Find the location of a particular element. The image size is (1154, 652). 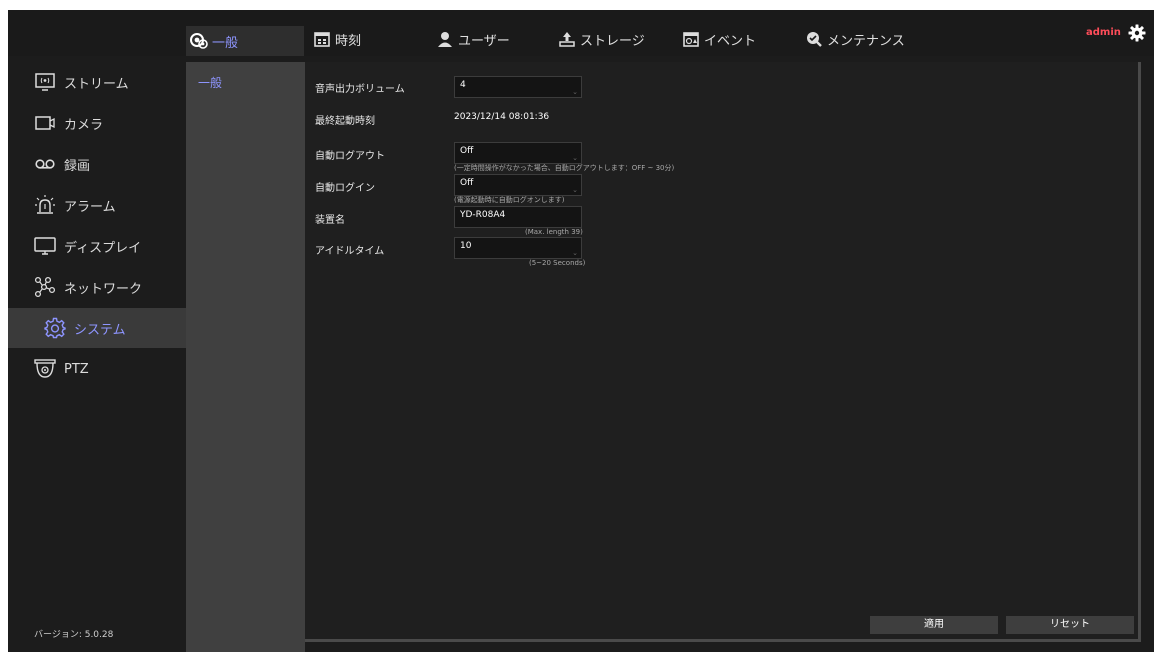

storage-icon is located at coordinates (567, 39).